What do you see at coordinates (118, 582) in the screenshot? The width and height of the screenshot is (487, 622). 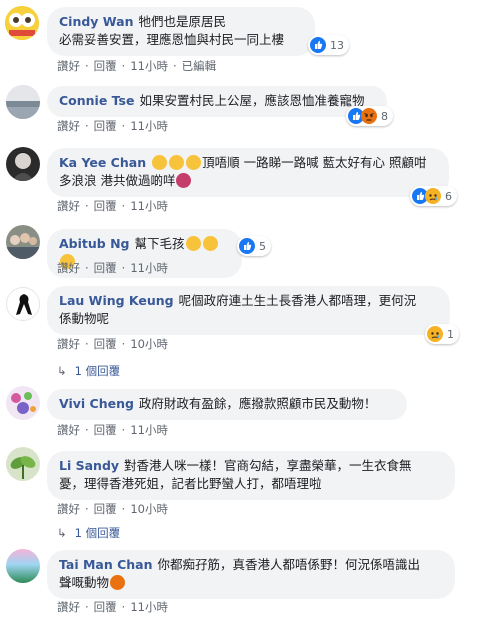 I see `angry-face-emoji` at bounding box center [118, 582].